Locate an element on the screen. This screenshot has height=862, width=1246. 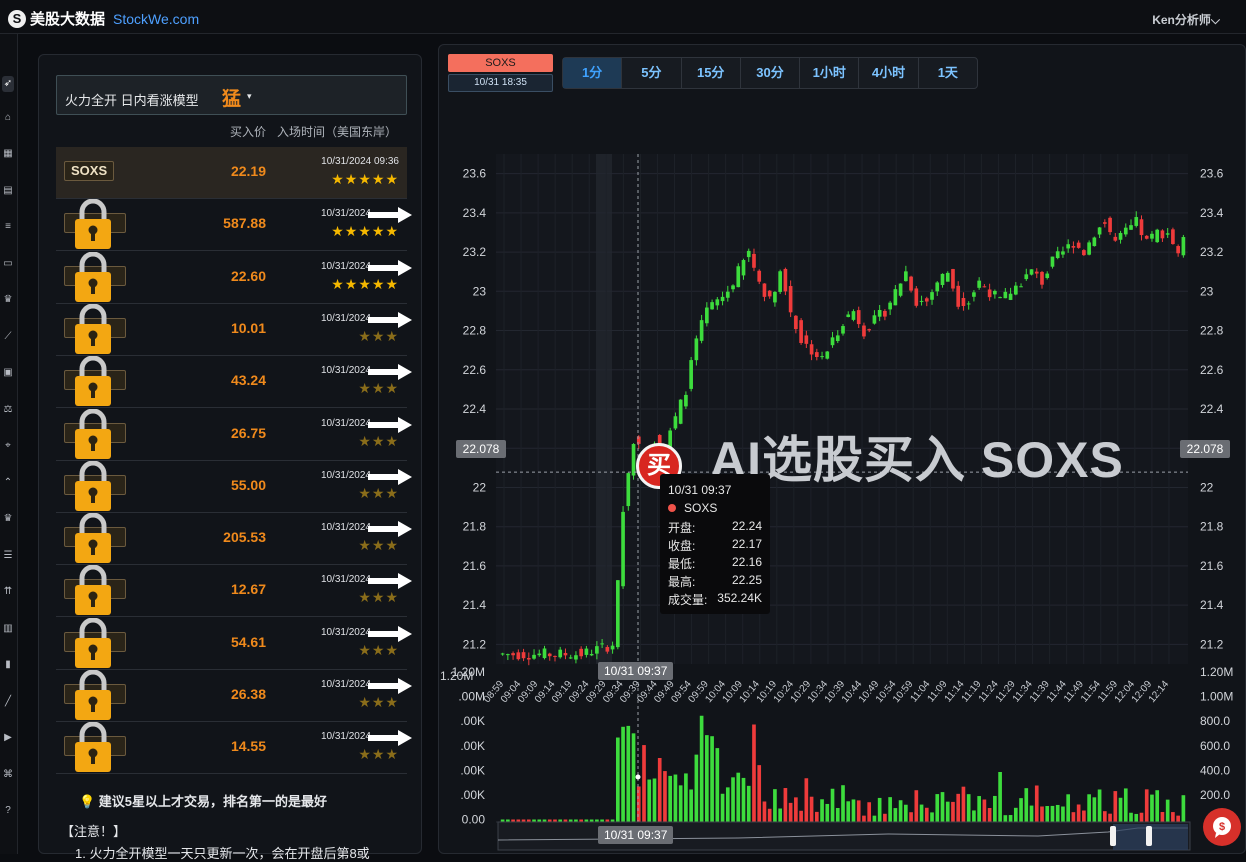
pick-row: 43.24 10/31/2024 ★★★ is located at coordinates (234, 382).